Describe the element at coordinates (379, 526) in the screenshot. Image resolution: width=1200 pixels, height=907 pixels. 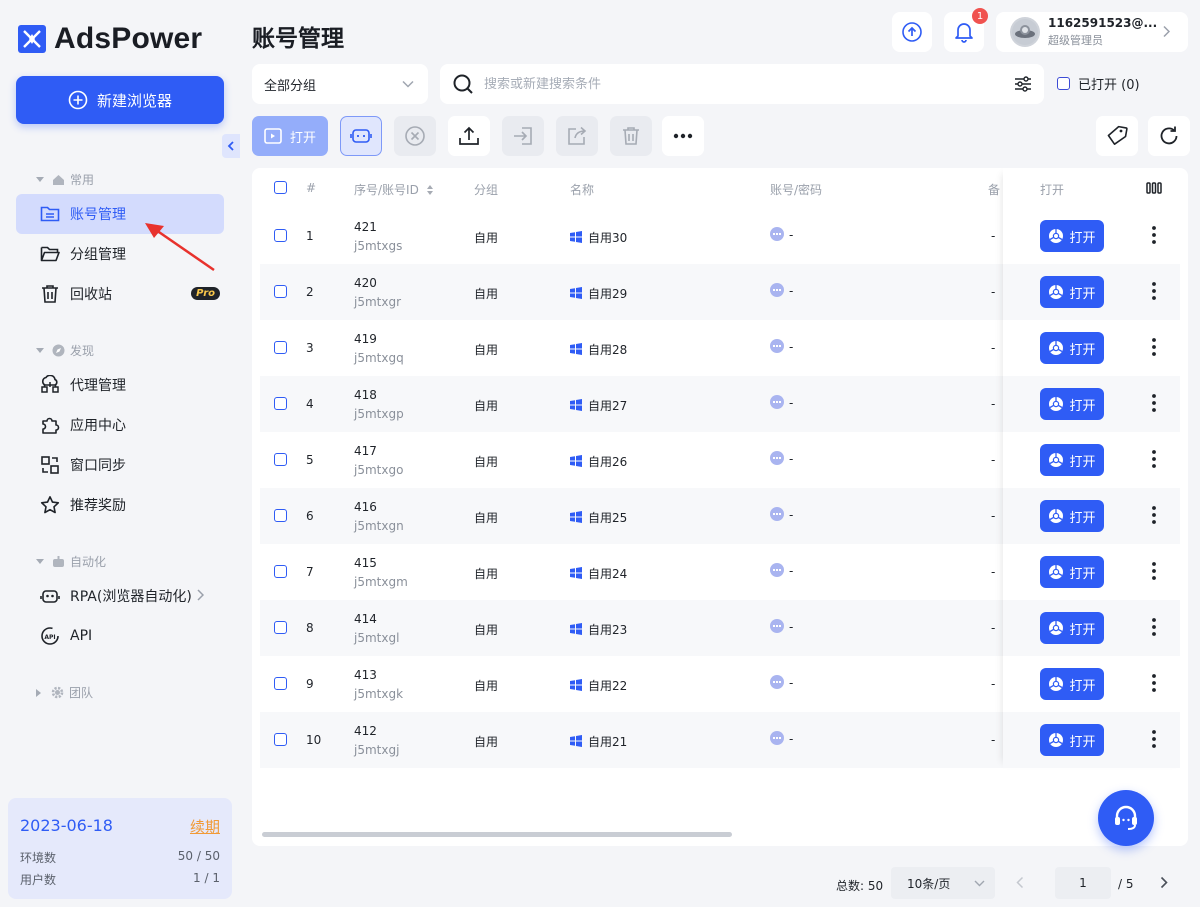
I see `row-profile-id: j5mtxgn` at that location.